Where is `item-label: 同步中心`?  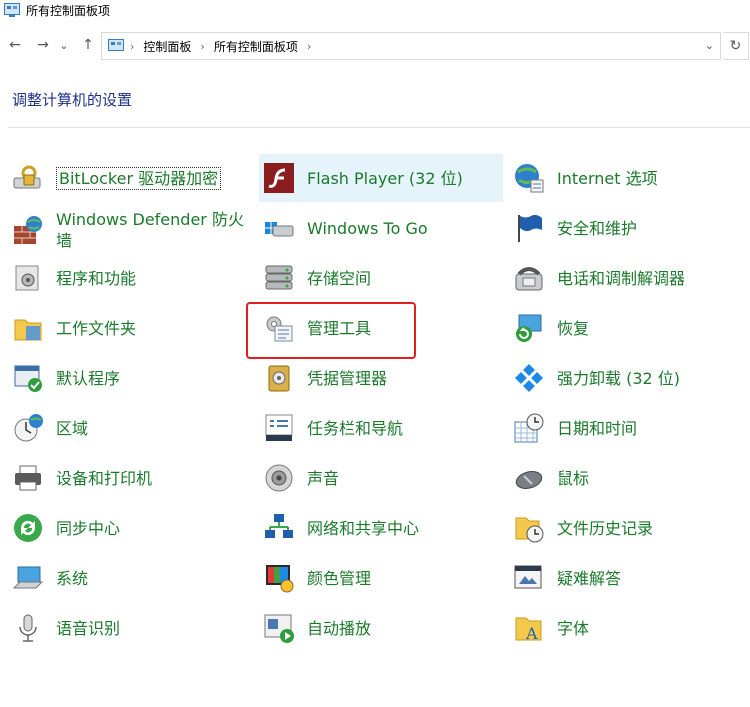
item-label: 同步中心 is located at coordinates (88, 528).